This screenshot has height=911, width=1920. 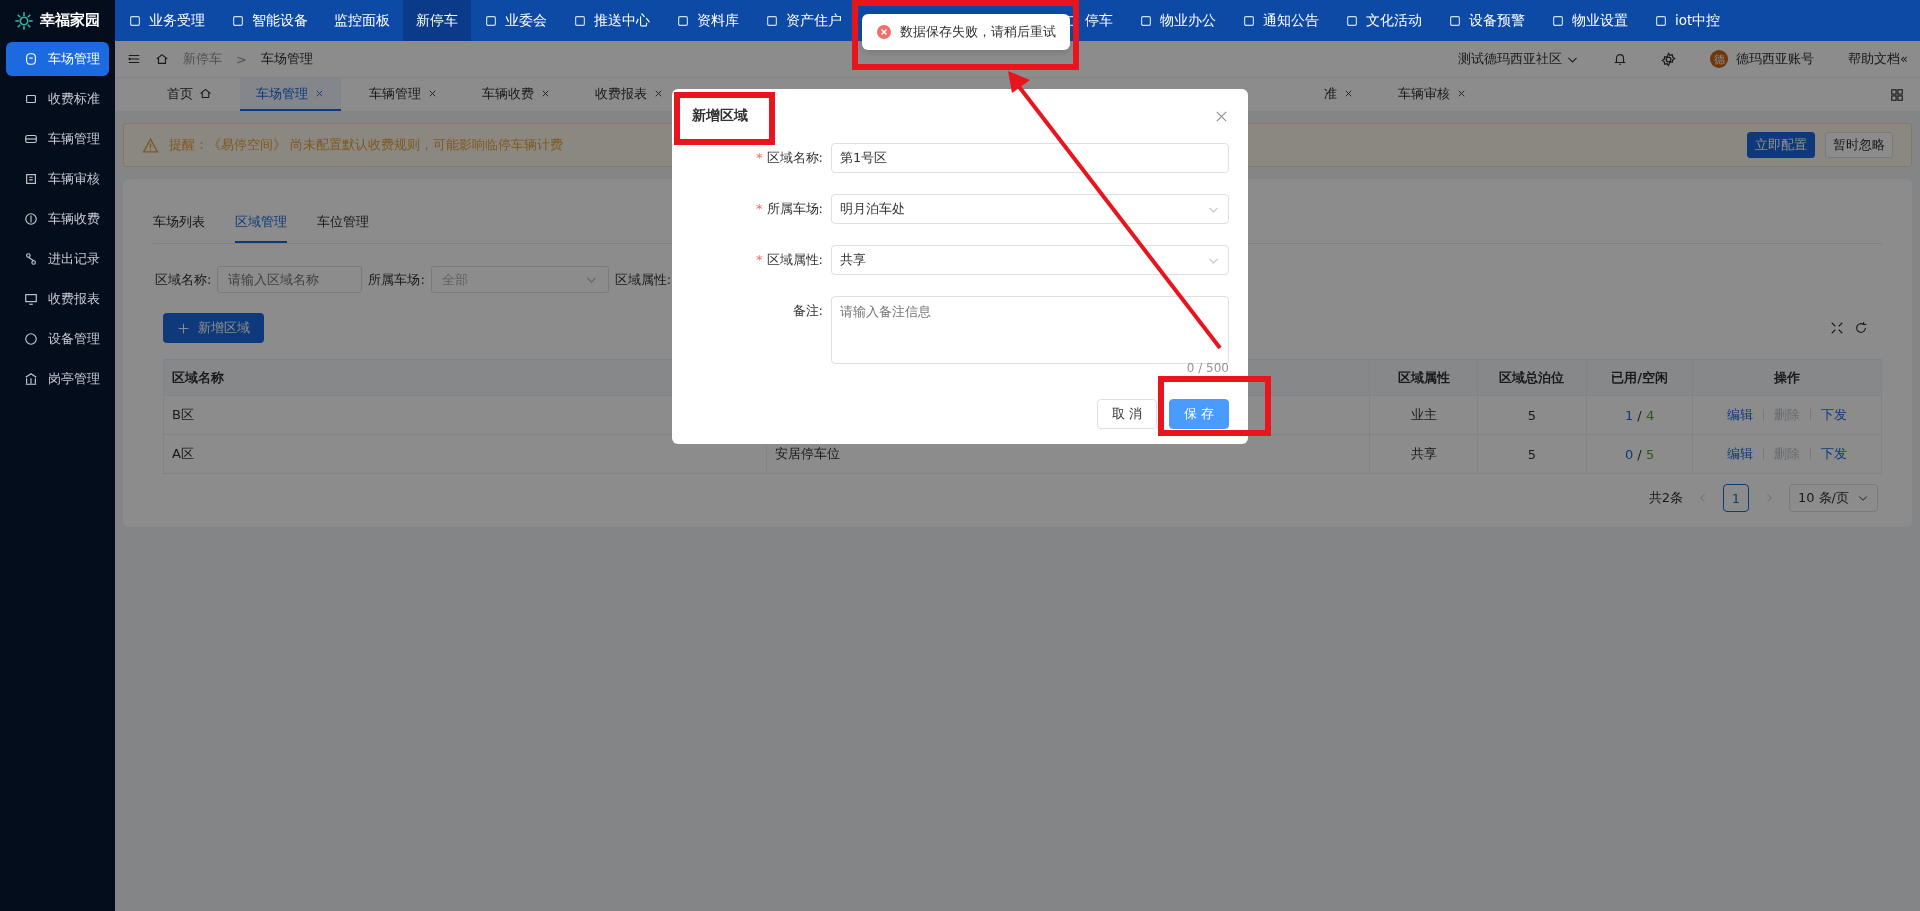 What do you see at coordinates (1030, 330) in the screenshot?
I see `remark-field: 请输入备注信息` at bounding box center [1030, 330].